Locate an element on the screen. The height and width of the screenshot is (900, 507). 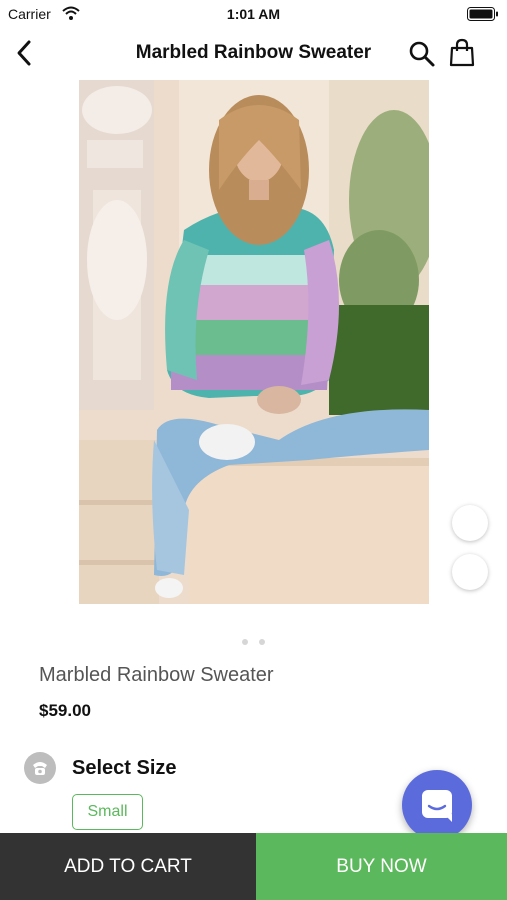
size-chart-icon is located at coordinates (40, 768).